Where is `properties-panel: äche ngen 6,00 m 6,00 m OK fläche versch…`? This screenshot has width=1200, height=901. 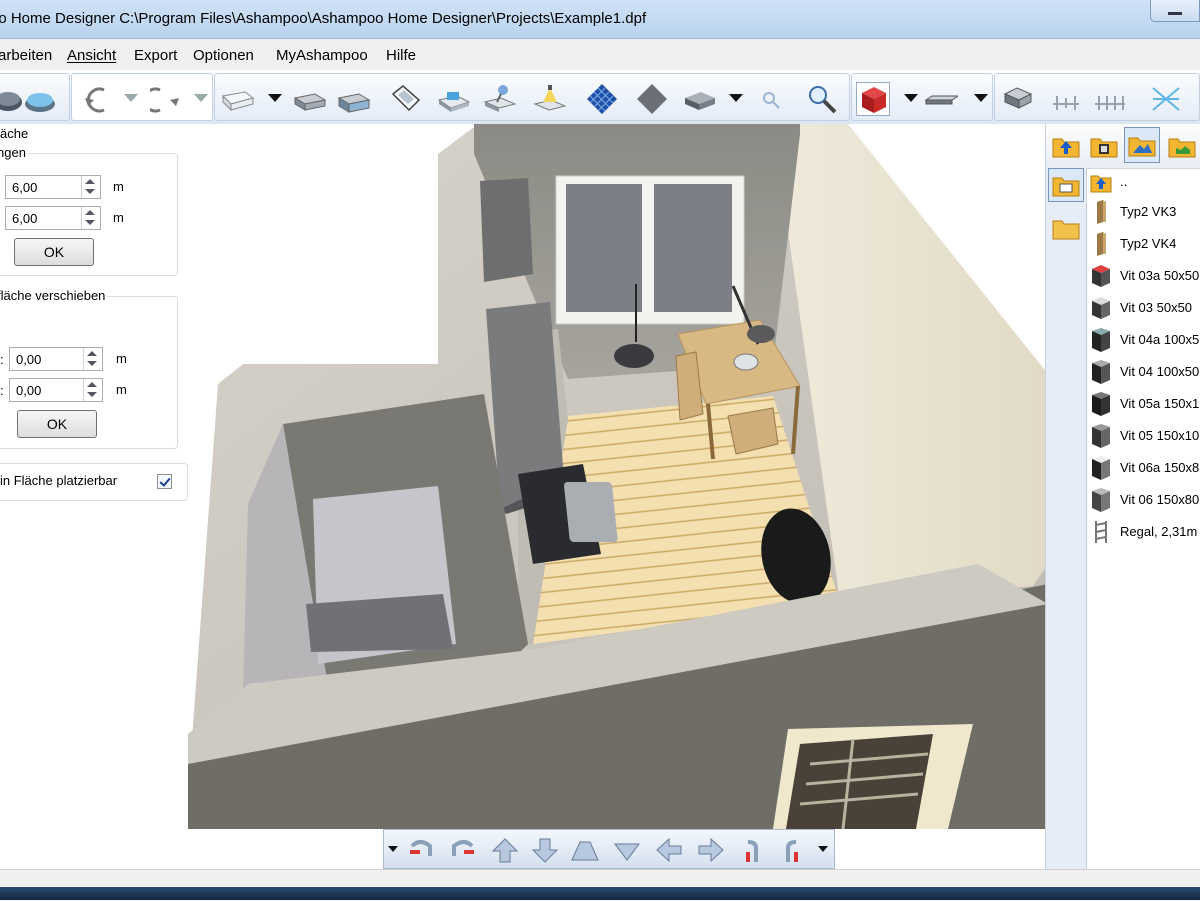 properties-panel: äche ngen 6,00 m 6,00 m OK fläche versch… is located at coordinates (94, 496).